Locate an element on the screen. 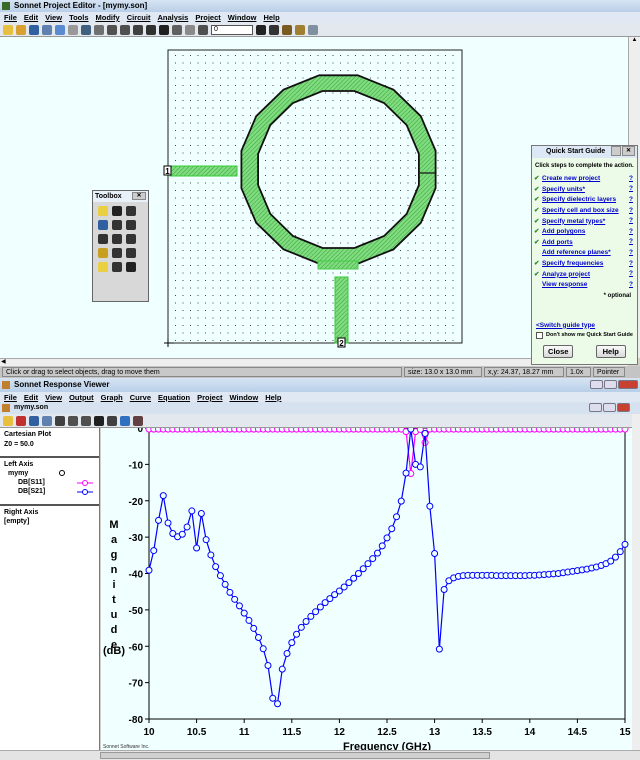 Image resolution: width=640 pixels, height=760 pixels. menu-modify: Modify is located at coordinates (108, 18).